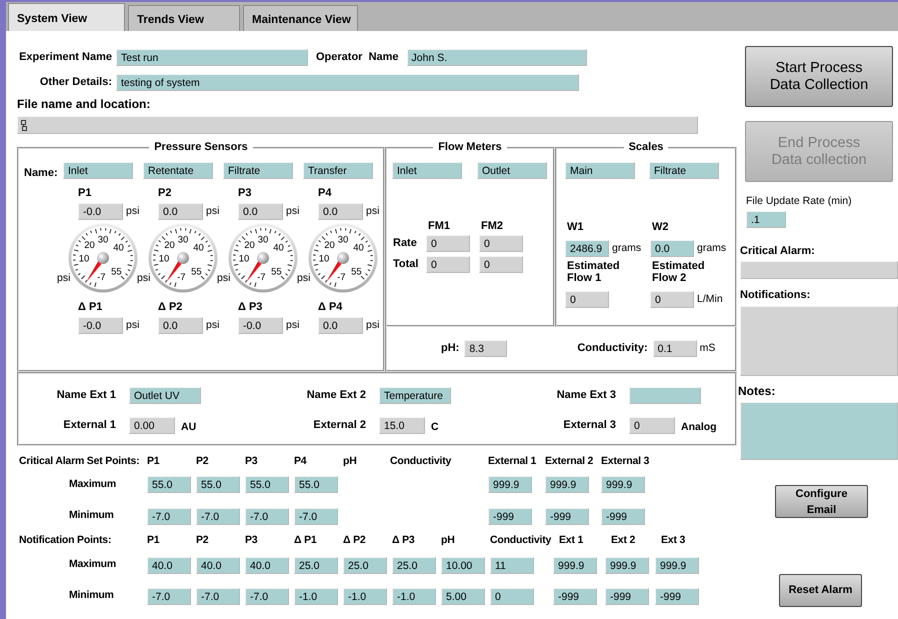  I want to click on input-field: 11, so click(512, 565).